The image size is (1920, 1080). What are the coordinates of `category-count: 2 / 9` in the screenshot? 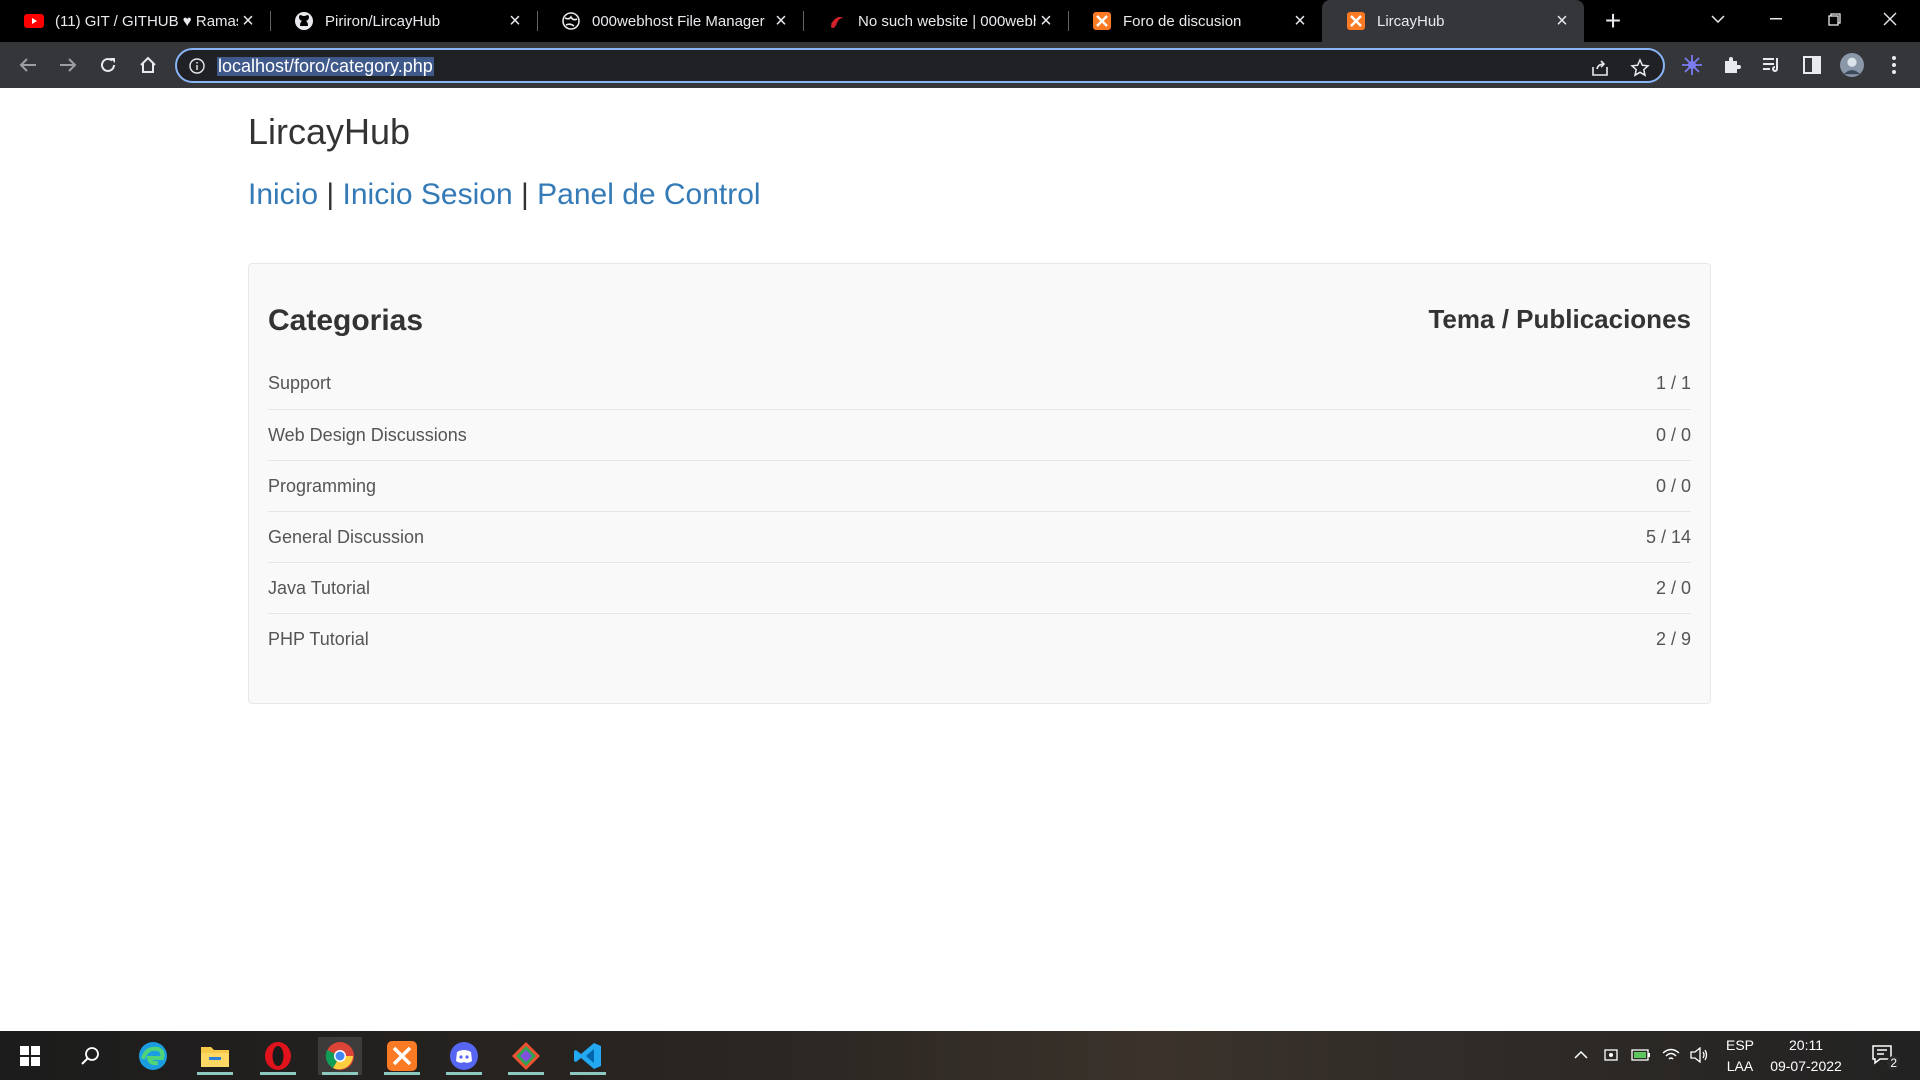 It's located at (1673, 638).